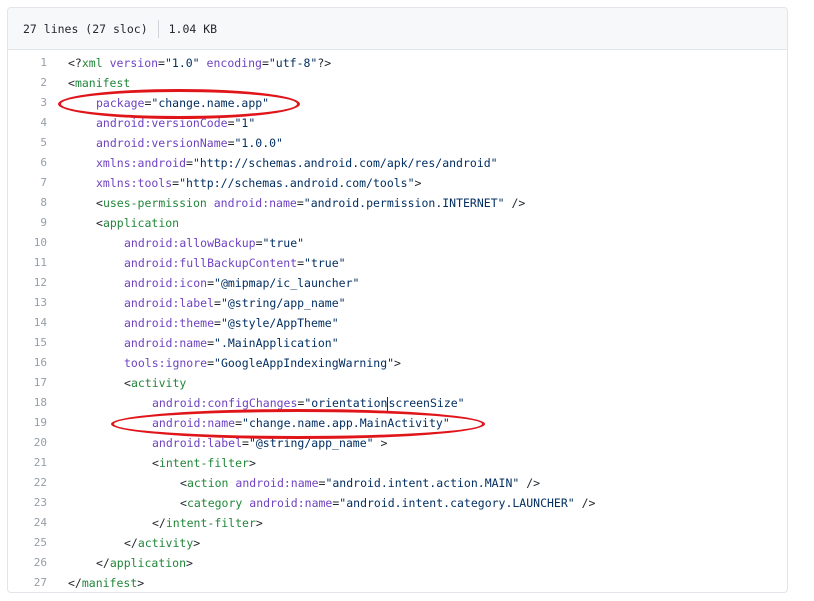 The height and width of the screenshot is (601, 814). What do you see at coordinates (28, 403) in the screenshot?
I see `line-number: 18` at bounding box center [28, 403].